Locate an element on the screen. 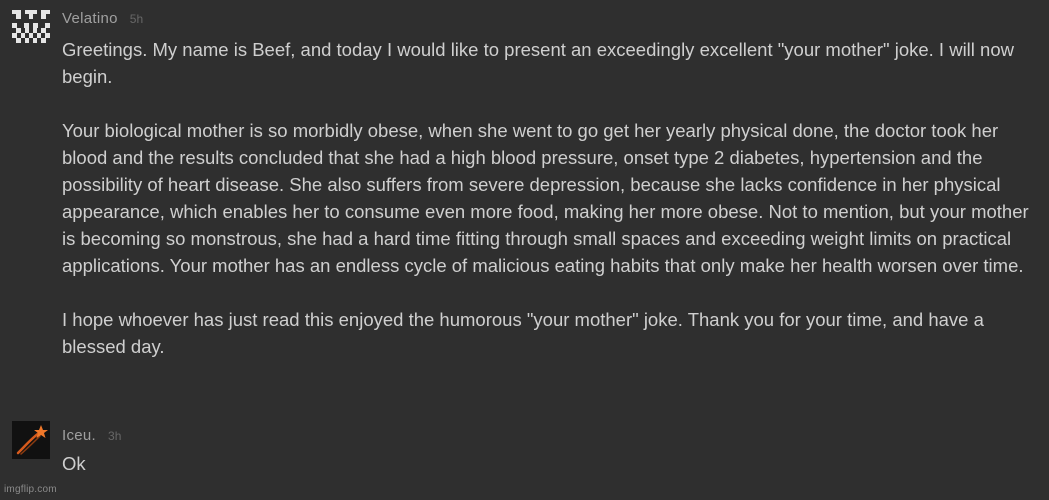 This screenshot has height=500, width=1049. pixel-pattern-avatar-icon is located at coordinates (31, 27).